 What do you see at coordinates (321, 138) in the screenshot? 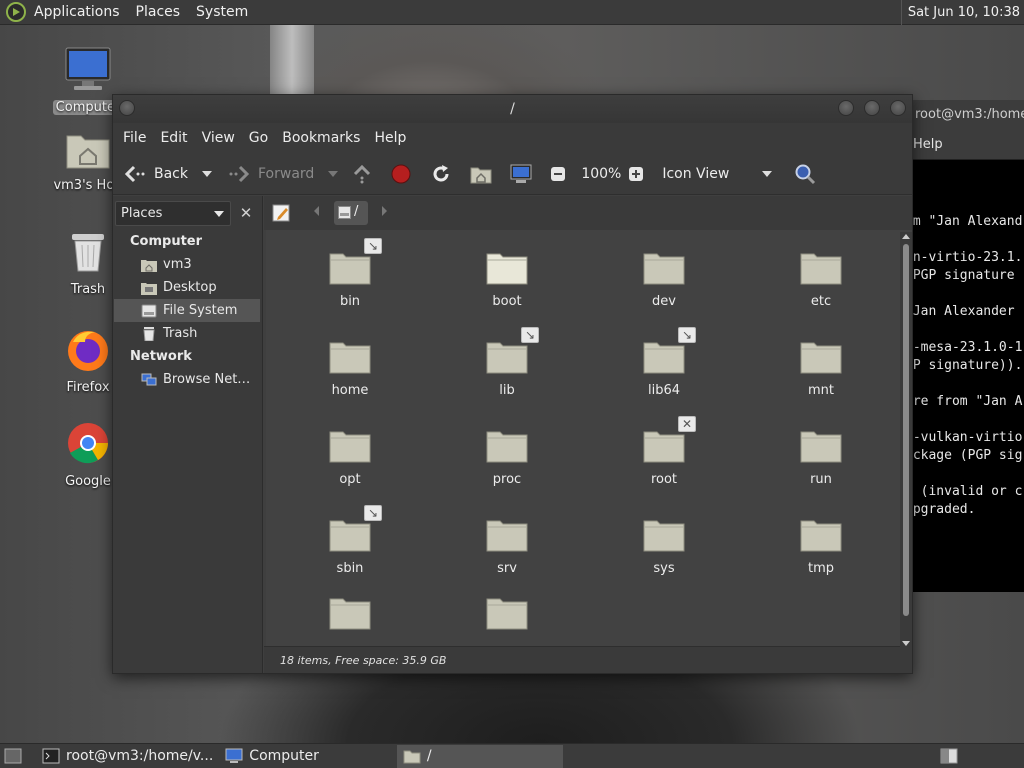
I see `menu-bookmarks: Bookmarks` at bounding box center [321, 138].